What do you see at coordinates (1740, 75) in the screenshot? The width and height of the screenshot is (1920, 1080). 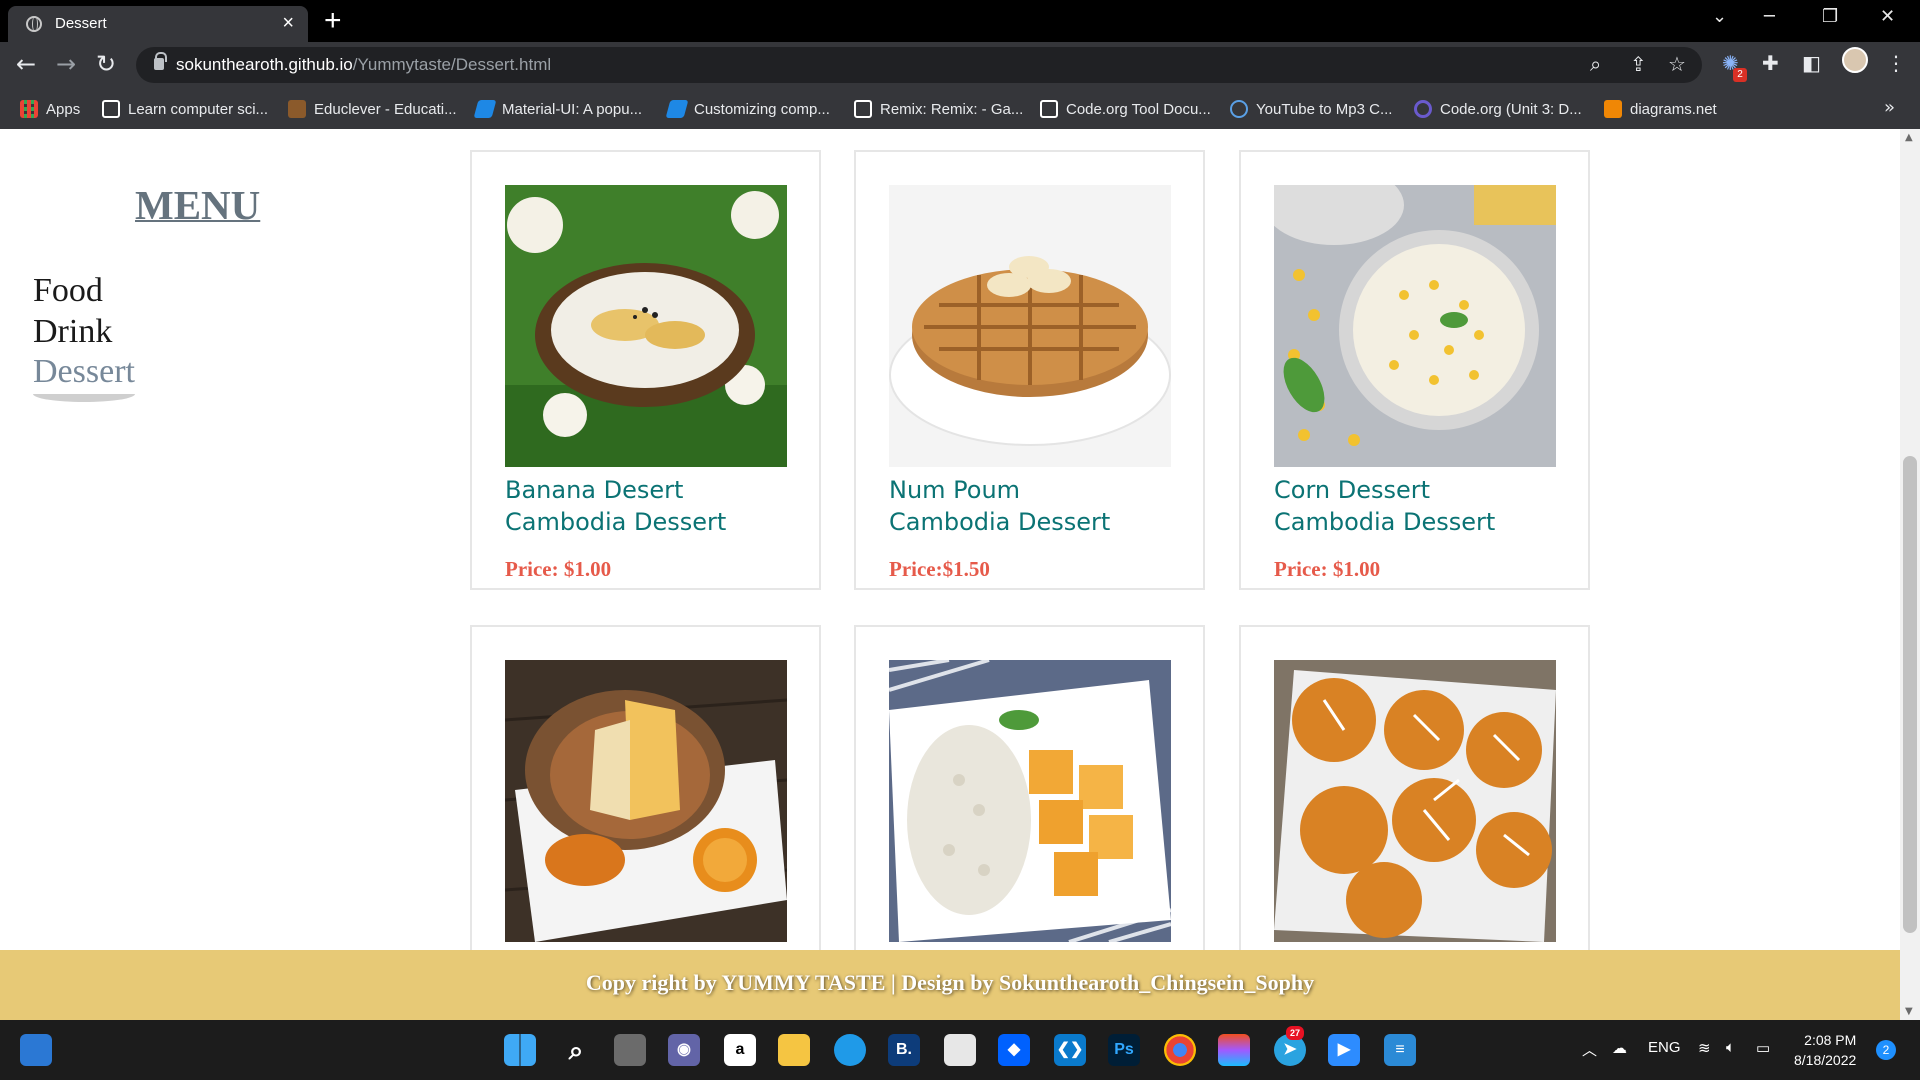 I see `extension-badge: 2` at bounding box center [1740, 75].